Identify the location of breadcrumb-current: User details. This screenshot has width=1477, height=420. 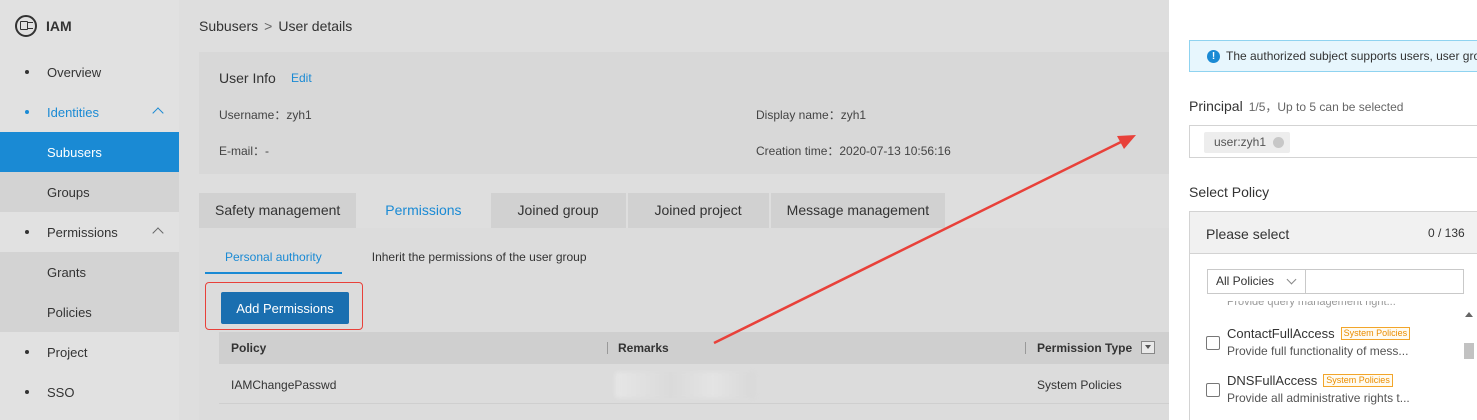
(315, 26).